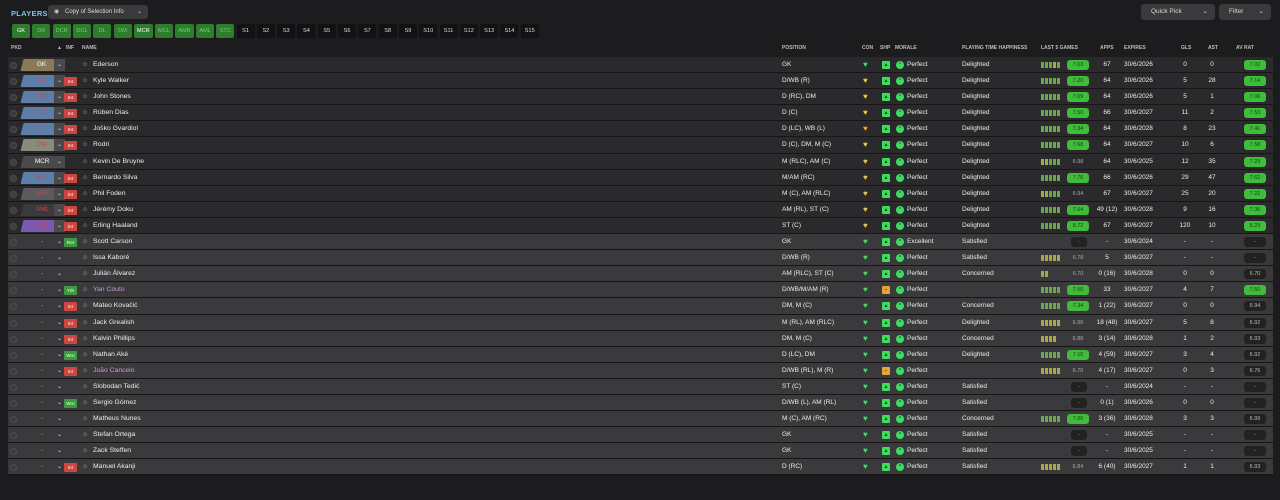 Image resolution: width=1280 pixels, height=500 pixels. What do you see at coordinates (509, 31) in the screenshot?
I see `tab-s14: S14` at bounding box center [509, 31].